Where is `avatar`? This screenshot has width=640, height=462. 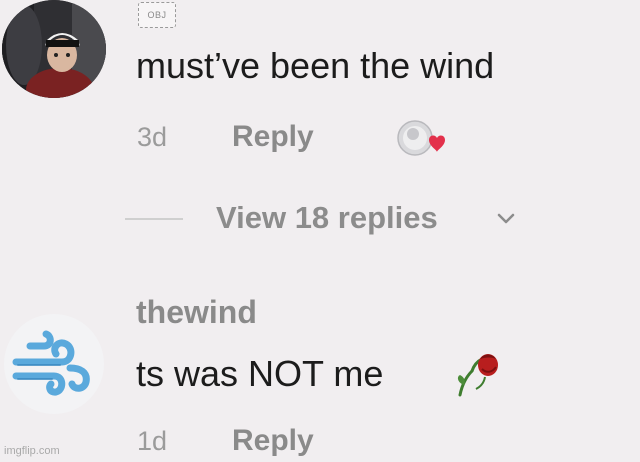
avatar is located at coordinates (54, 49).